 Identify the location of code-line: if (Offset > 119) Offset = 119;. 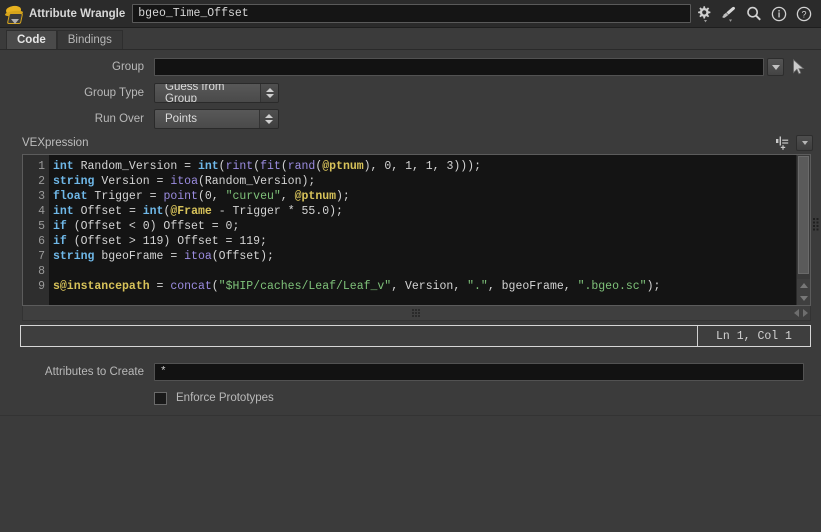
(424, 241).